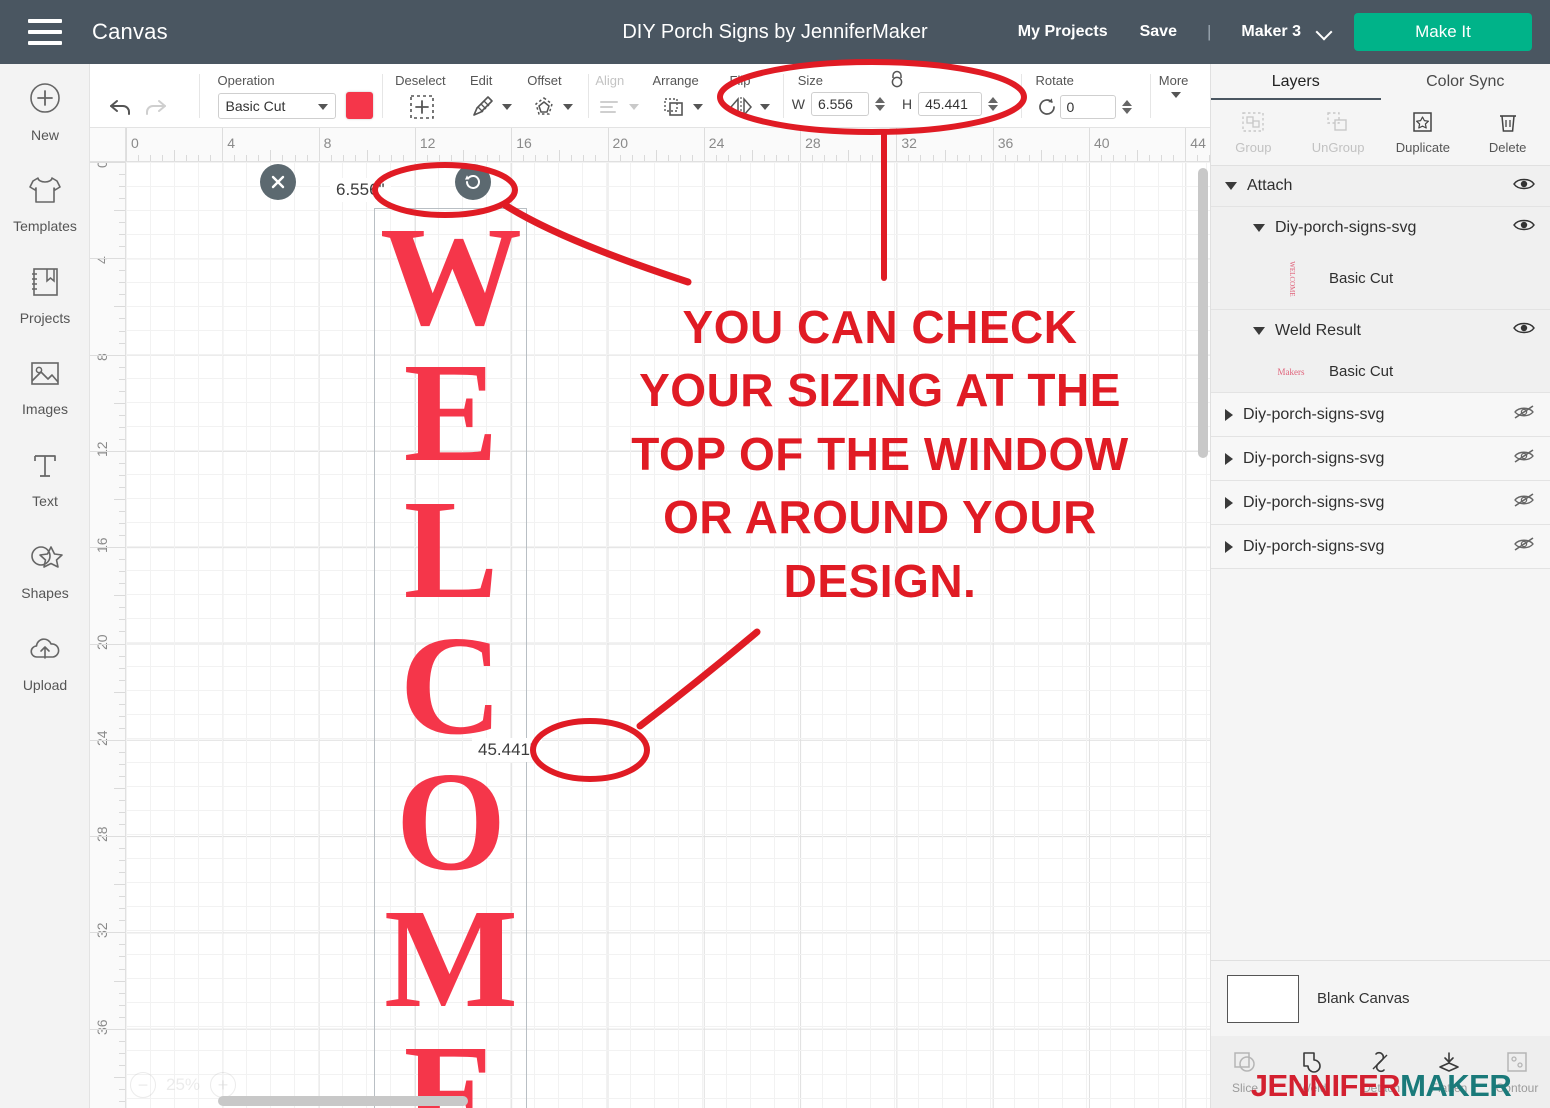 The height and width of the screenshot is (1108, 1550). Describe the element at coordinates (1158, 32) in the screenshot. I see `save-button: Save` at that location.